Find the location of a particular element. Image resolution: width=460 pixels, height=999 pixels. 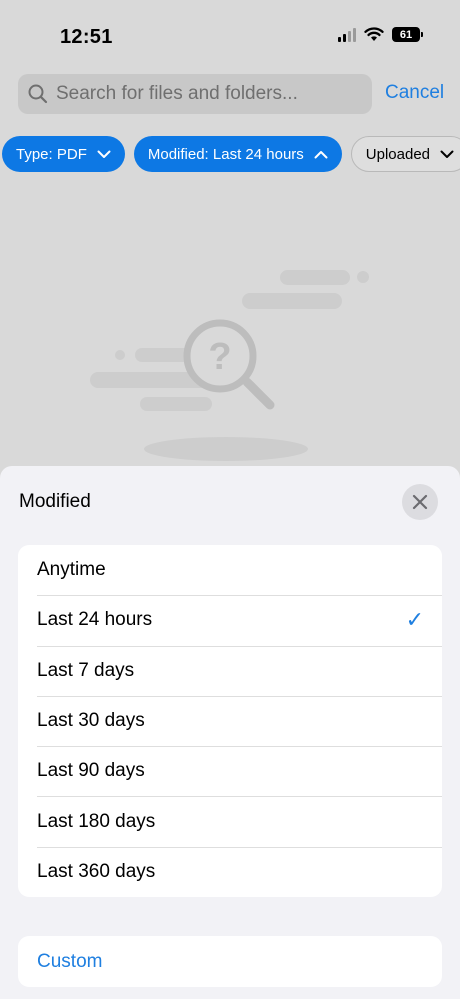

option-anytime: Anytime is located at coordinates (230, 570).